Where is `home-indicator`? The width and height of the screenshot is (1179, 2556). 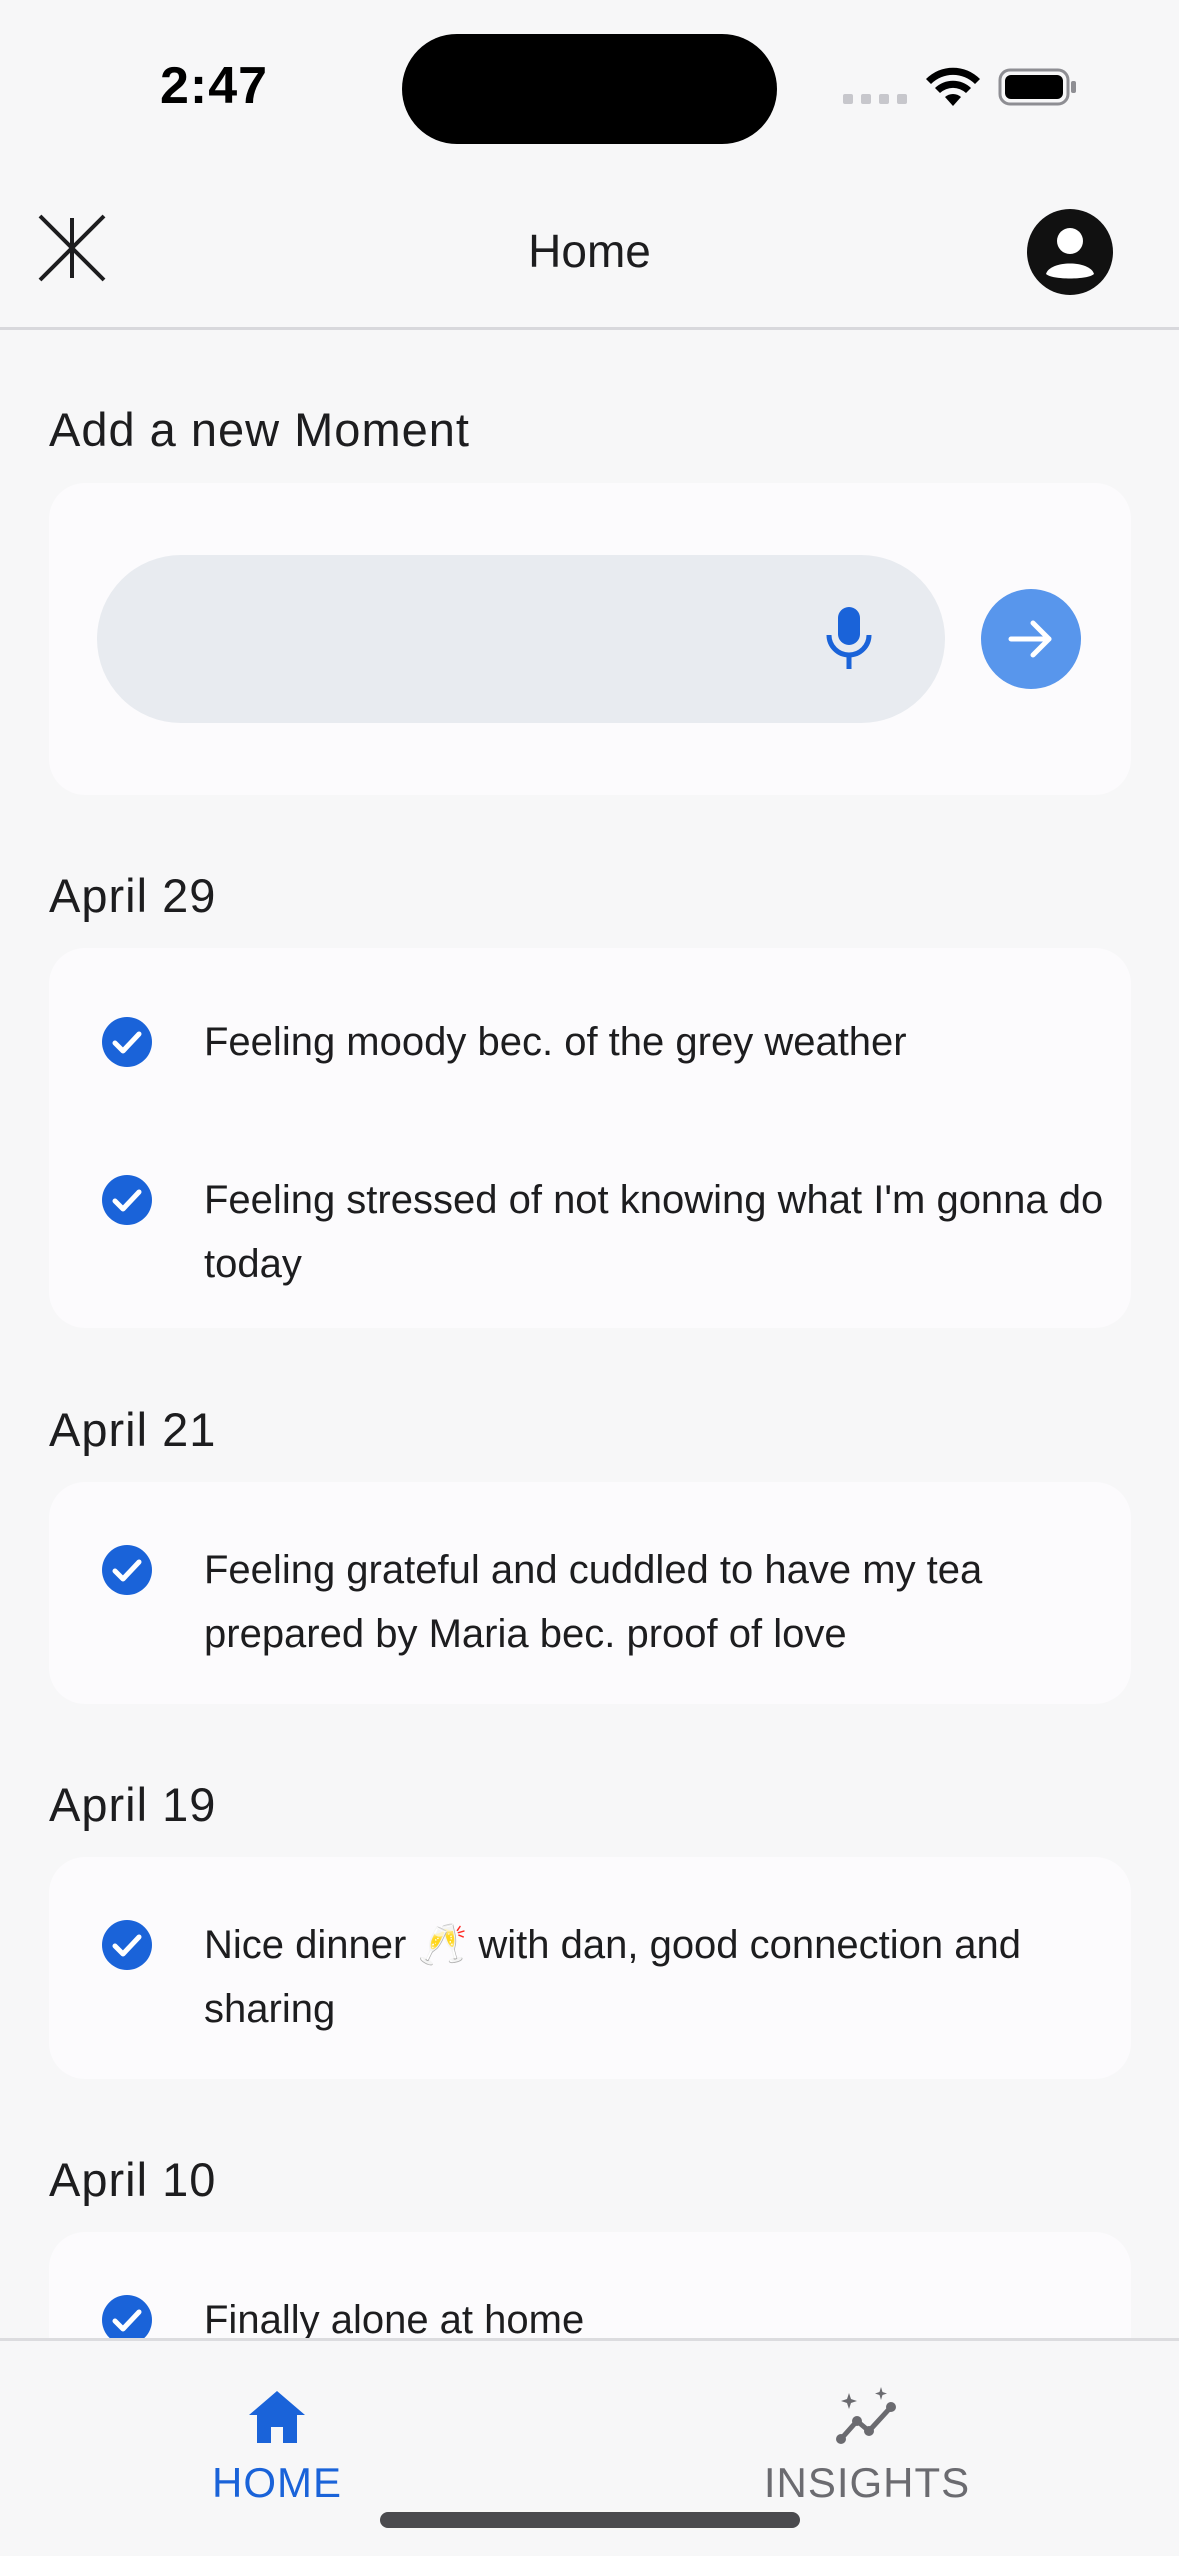
home-indicator is located at coordinates (590, 2520).